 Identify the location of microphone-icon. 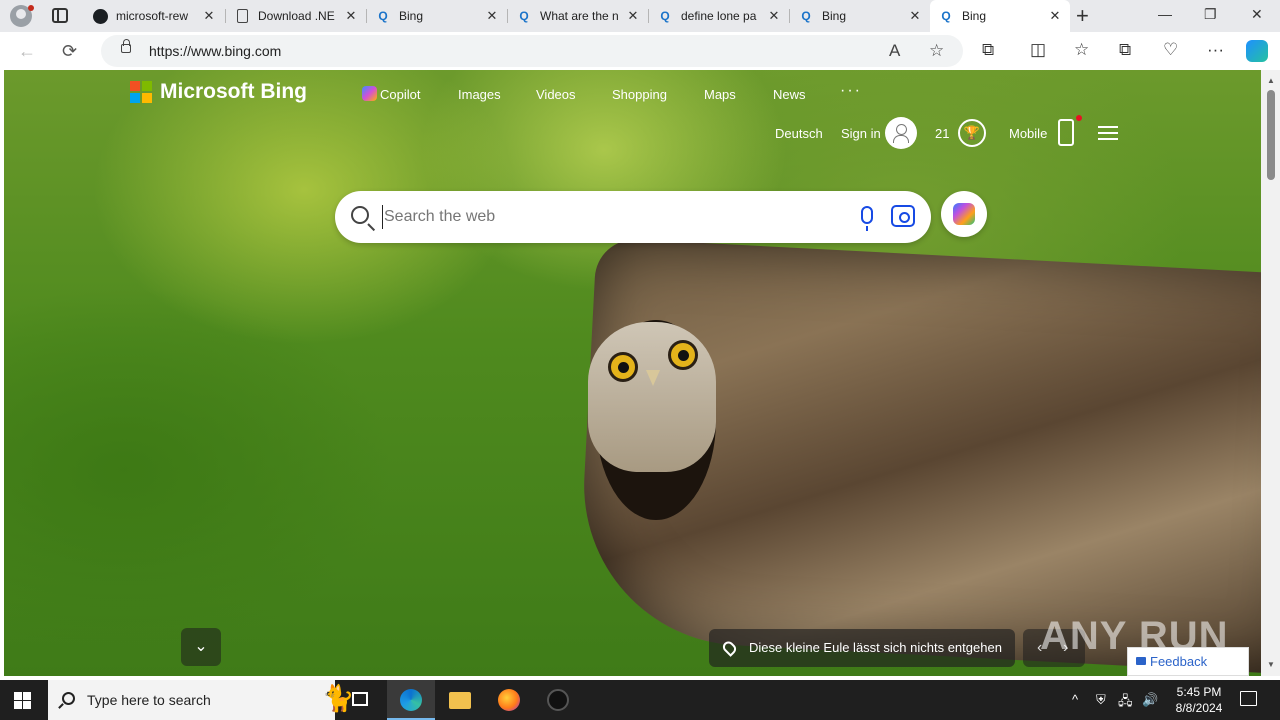
(867, 218).